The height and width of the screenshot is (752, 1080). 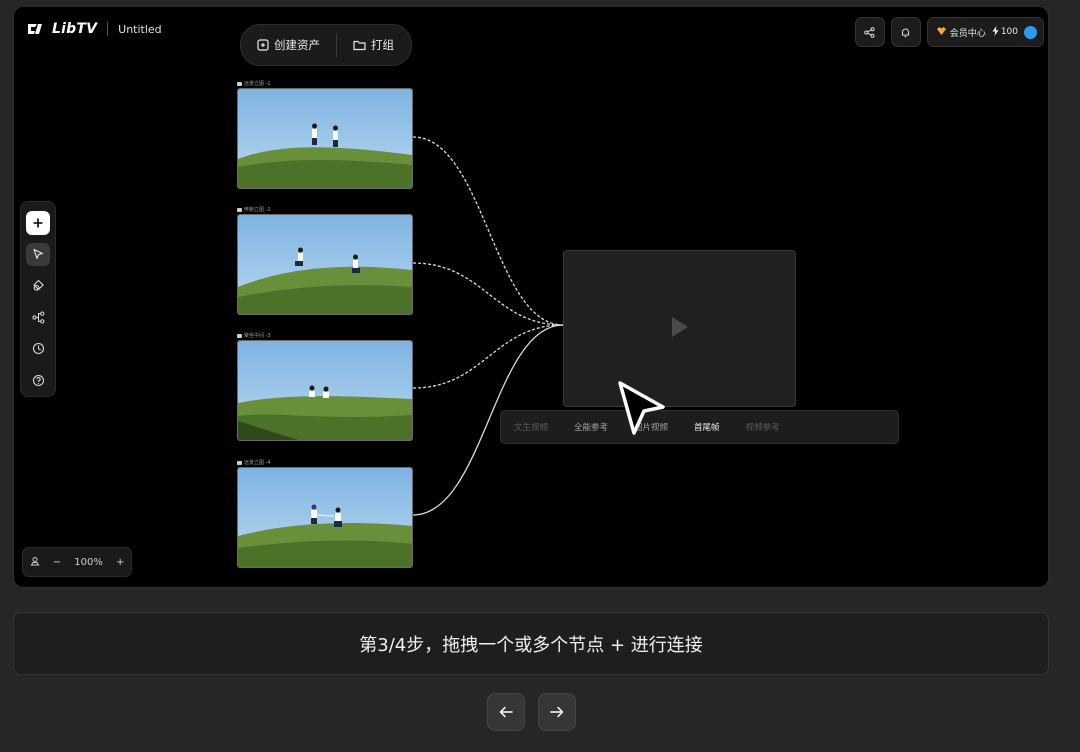 I want to click on image-node-1: 远景立图 -1, so click(x=325, y=134).